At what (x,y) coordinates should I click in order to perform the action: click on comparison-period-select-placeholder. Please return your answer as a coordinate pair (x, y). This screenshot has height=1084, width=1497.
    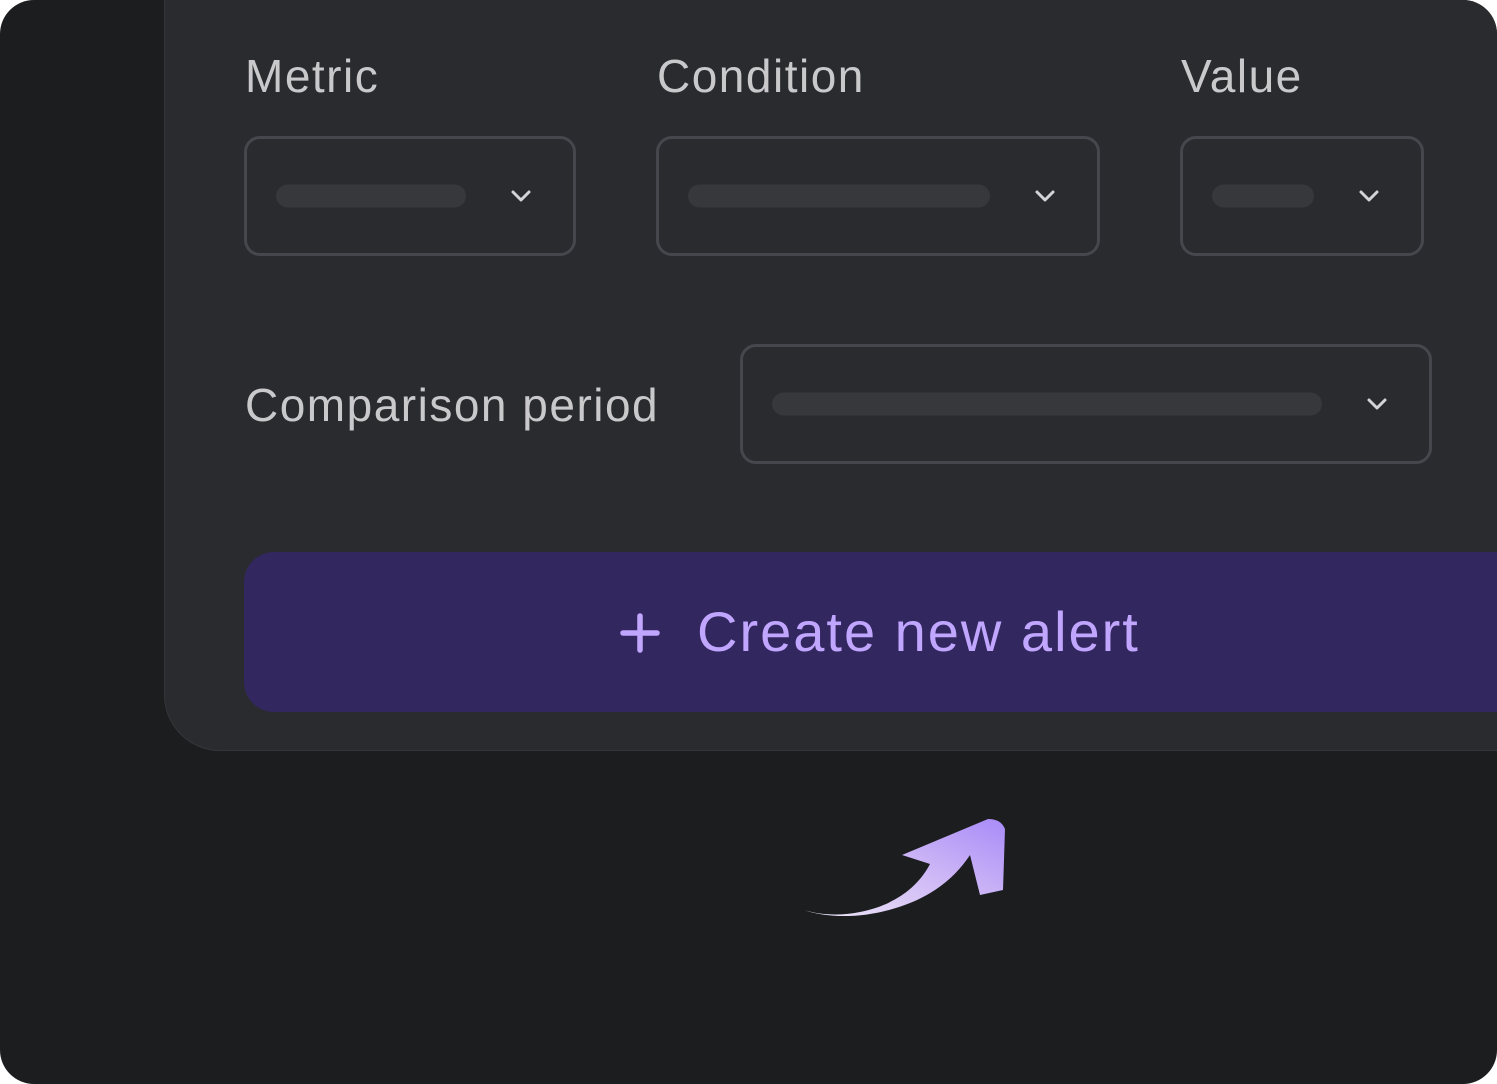
    Looking at the image, I should click on (1047, 404).